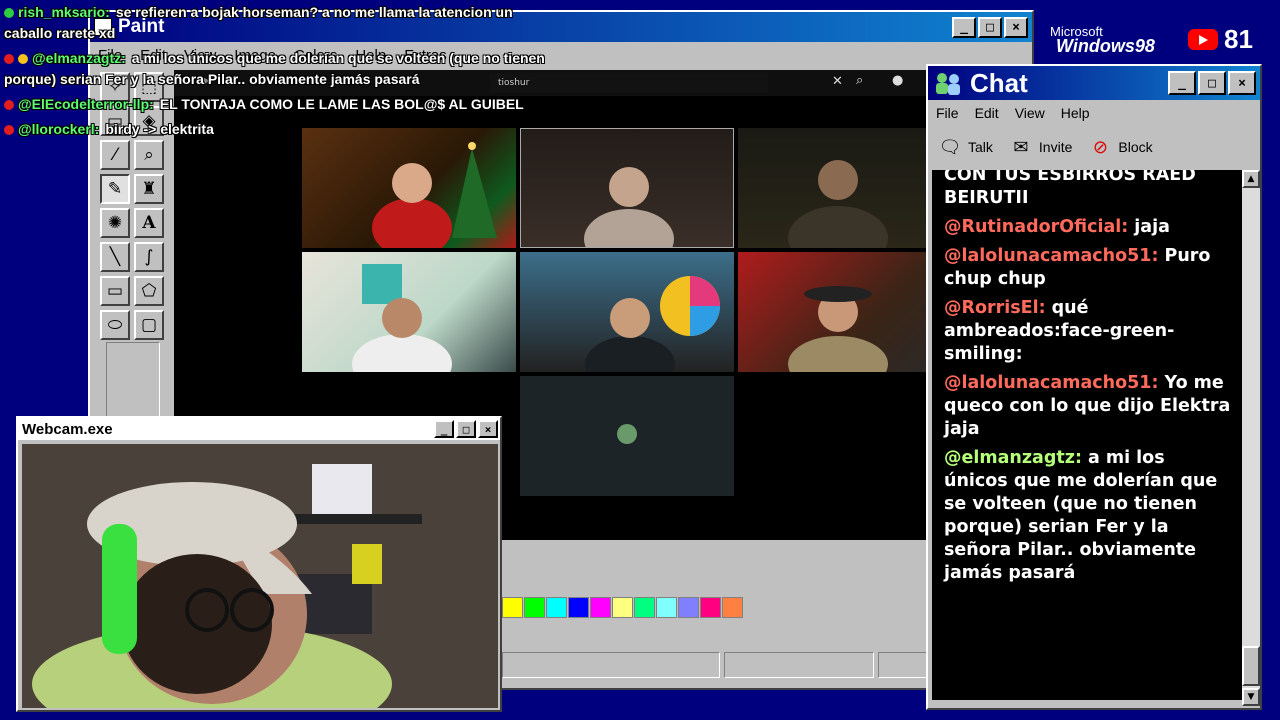  I want to click on chat-title: Chat, so click(999, 82).